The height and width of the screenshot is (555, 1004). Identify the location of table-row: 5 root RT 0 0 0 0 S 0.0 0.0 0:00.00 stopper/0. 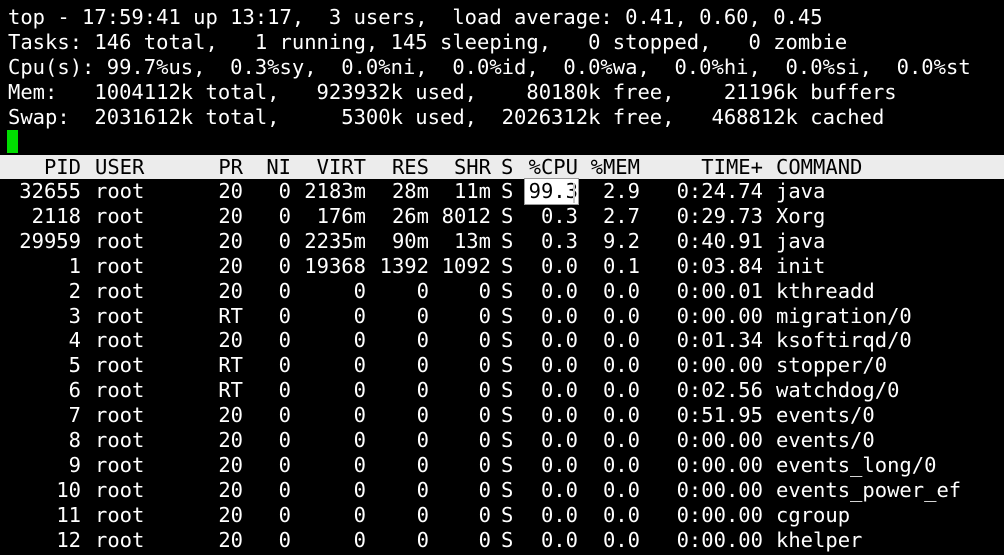
(502, 365).